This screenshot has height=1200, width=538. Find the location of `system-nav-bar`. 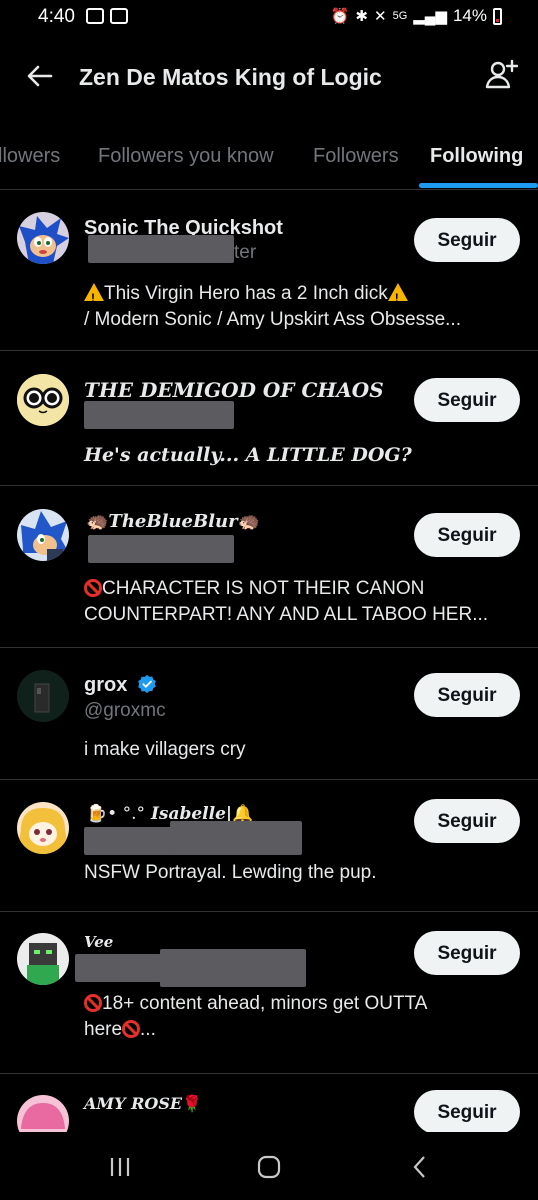

system-nav-bar is located at coordinates (269, 1166).